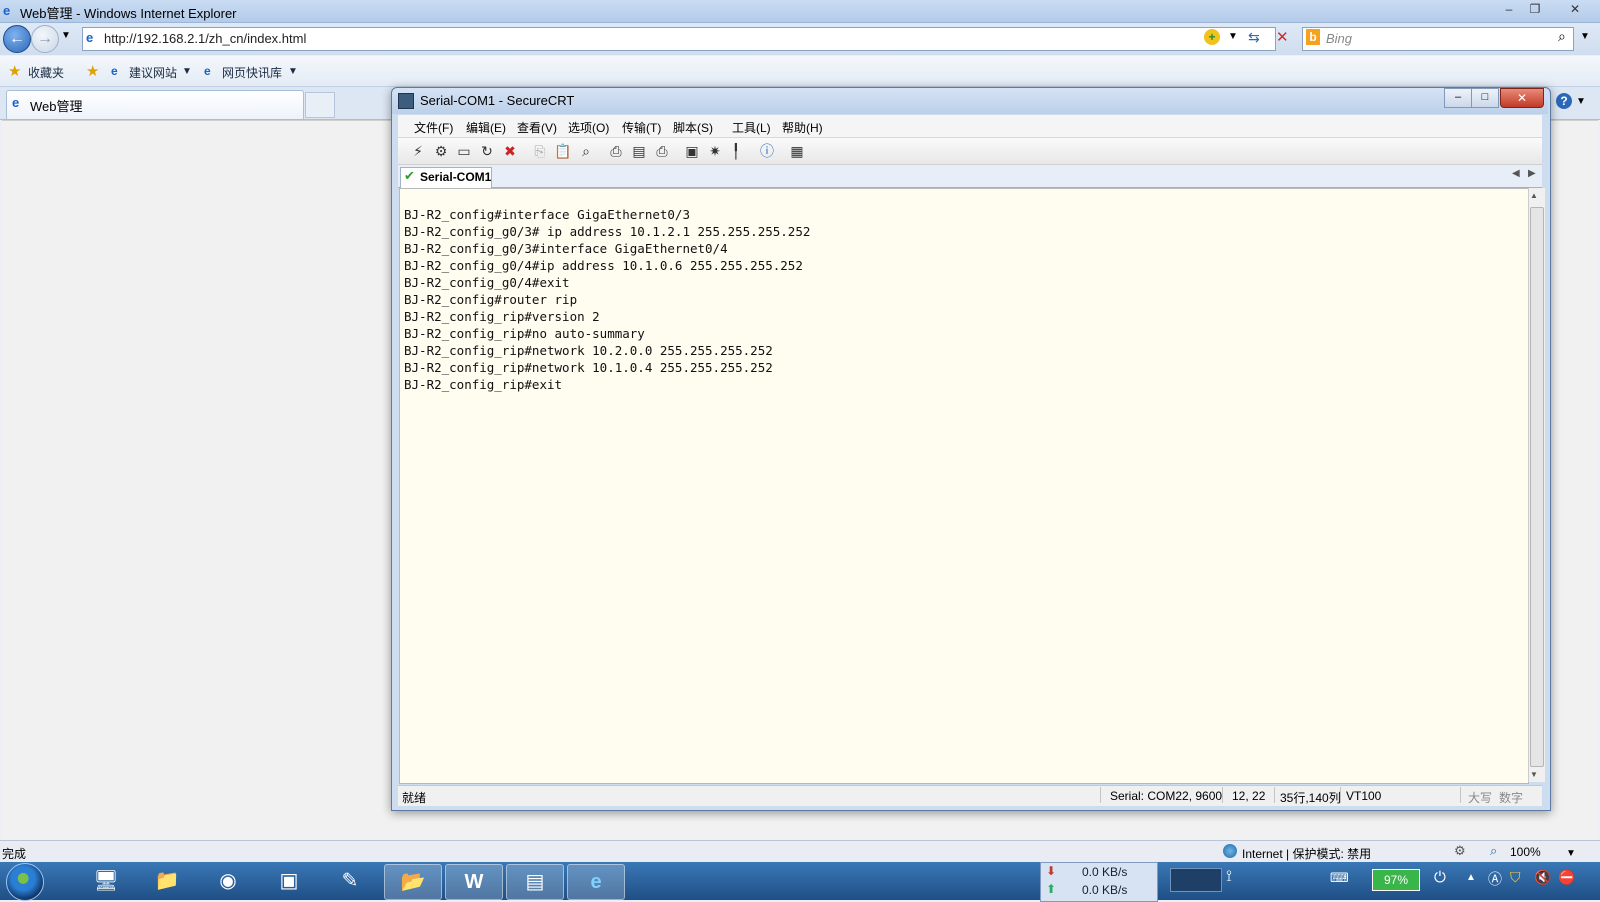 This screenshot has height=902, width=1600. Describe the element at coordinates (1471, 877) in the screenshot. I see `show-hidden-icons: ▲` at that location.